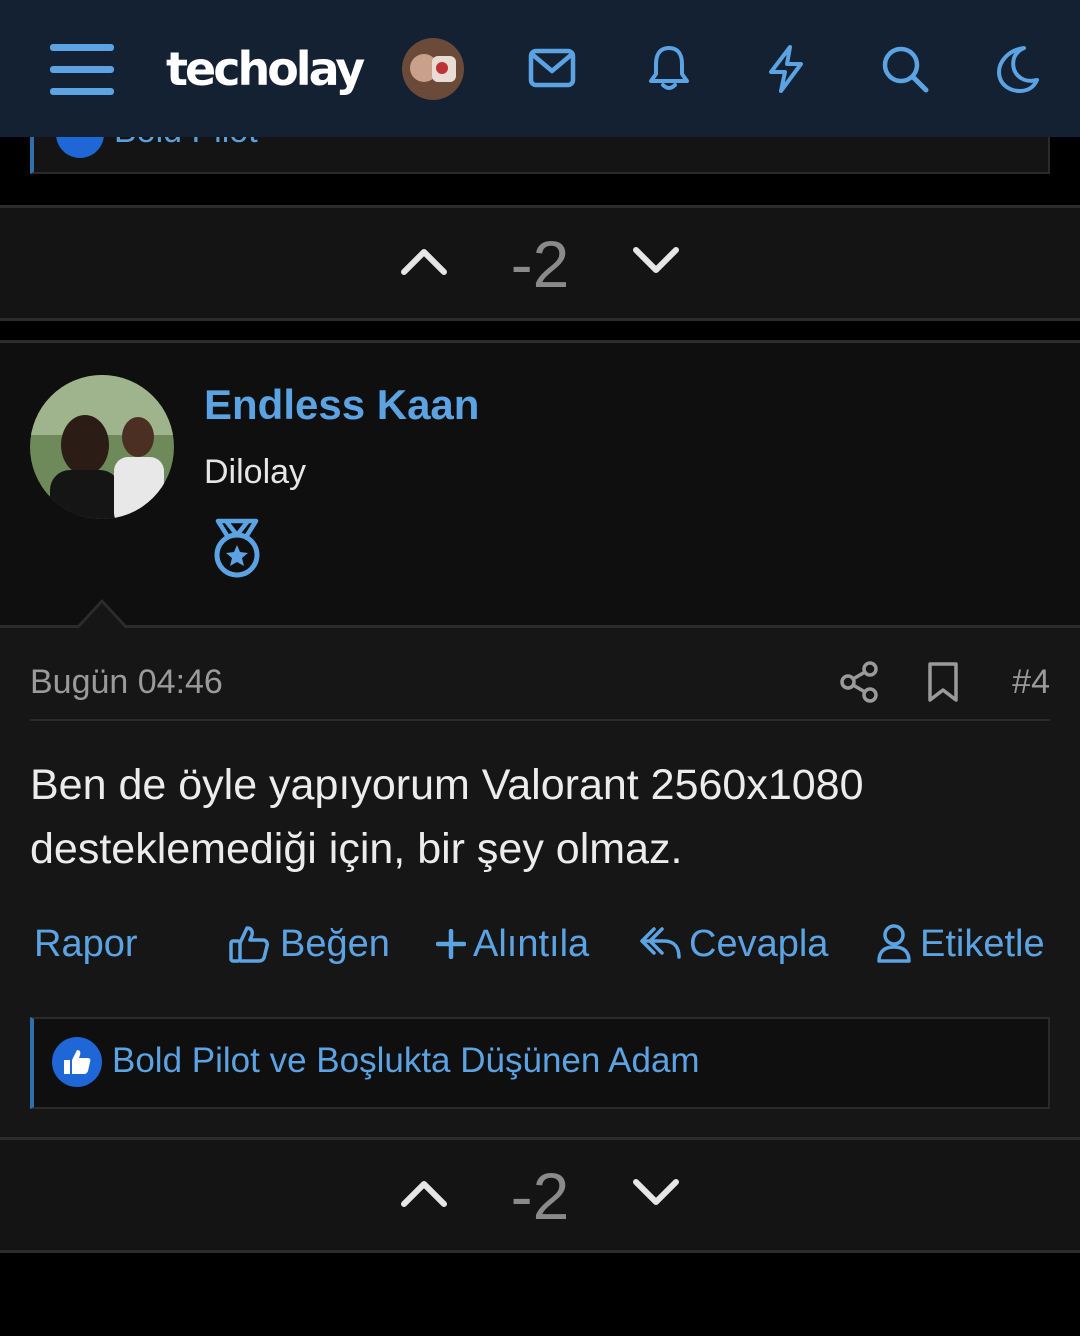 The height and width of the screenshot is (1336, 1080). Describe the element at coordinates (660, 943) in the screenshot. I see `reply-icon` at that location.